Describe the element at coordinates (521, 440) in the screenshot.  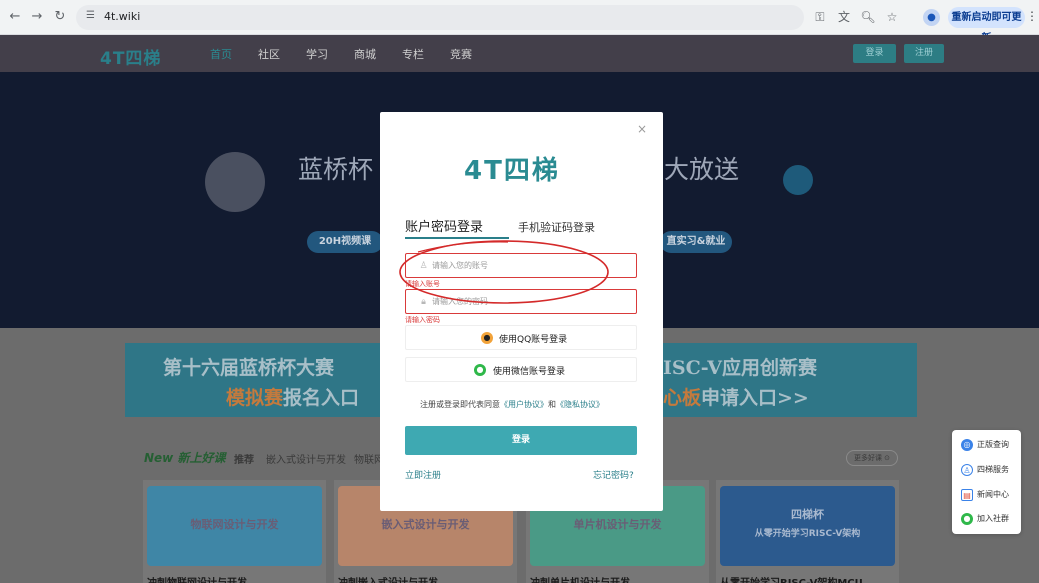
I see `login-submit-button: 登录` at that location.